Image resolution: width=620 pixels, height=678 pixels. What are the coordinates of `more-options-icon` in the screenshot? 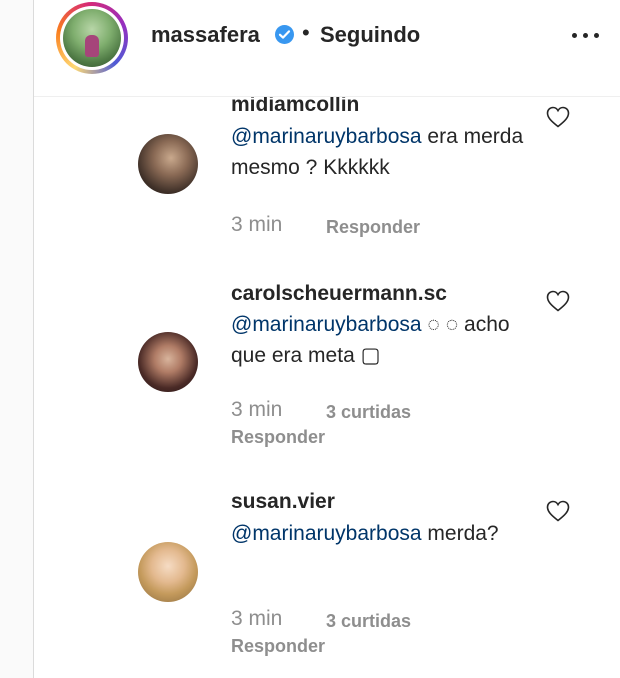 It's located at (586, 35).